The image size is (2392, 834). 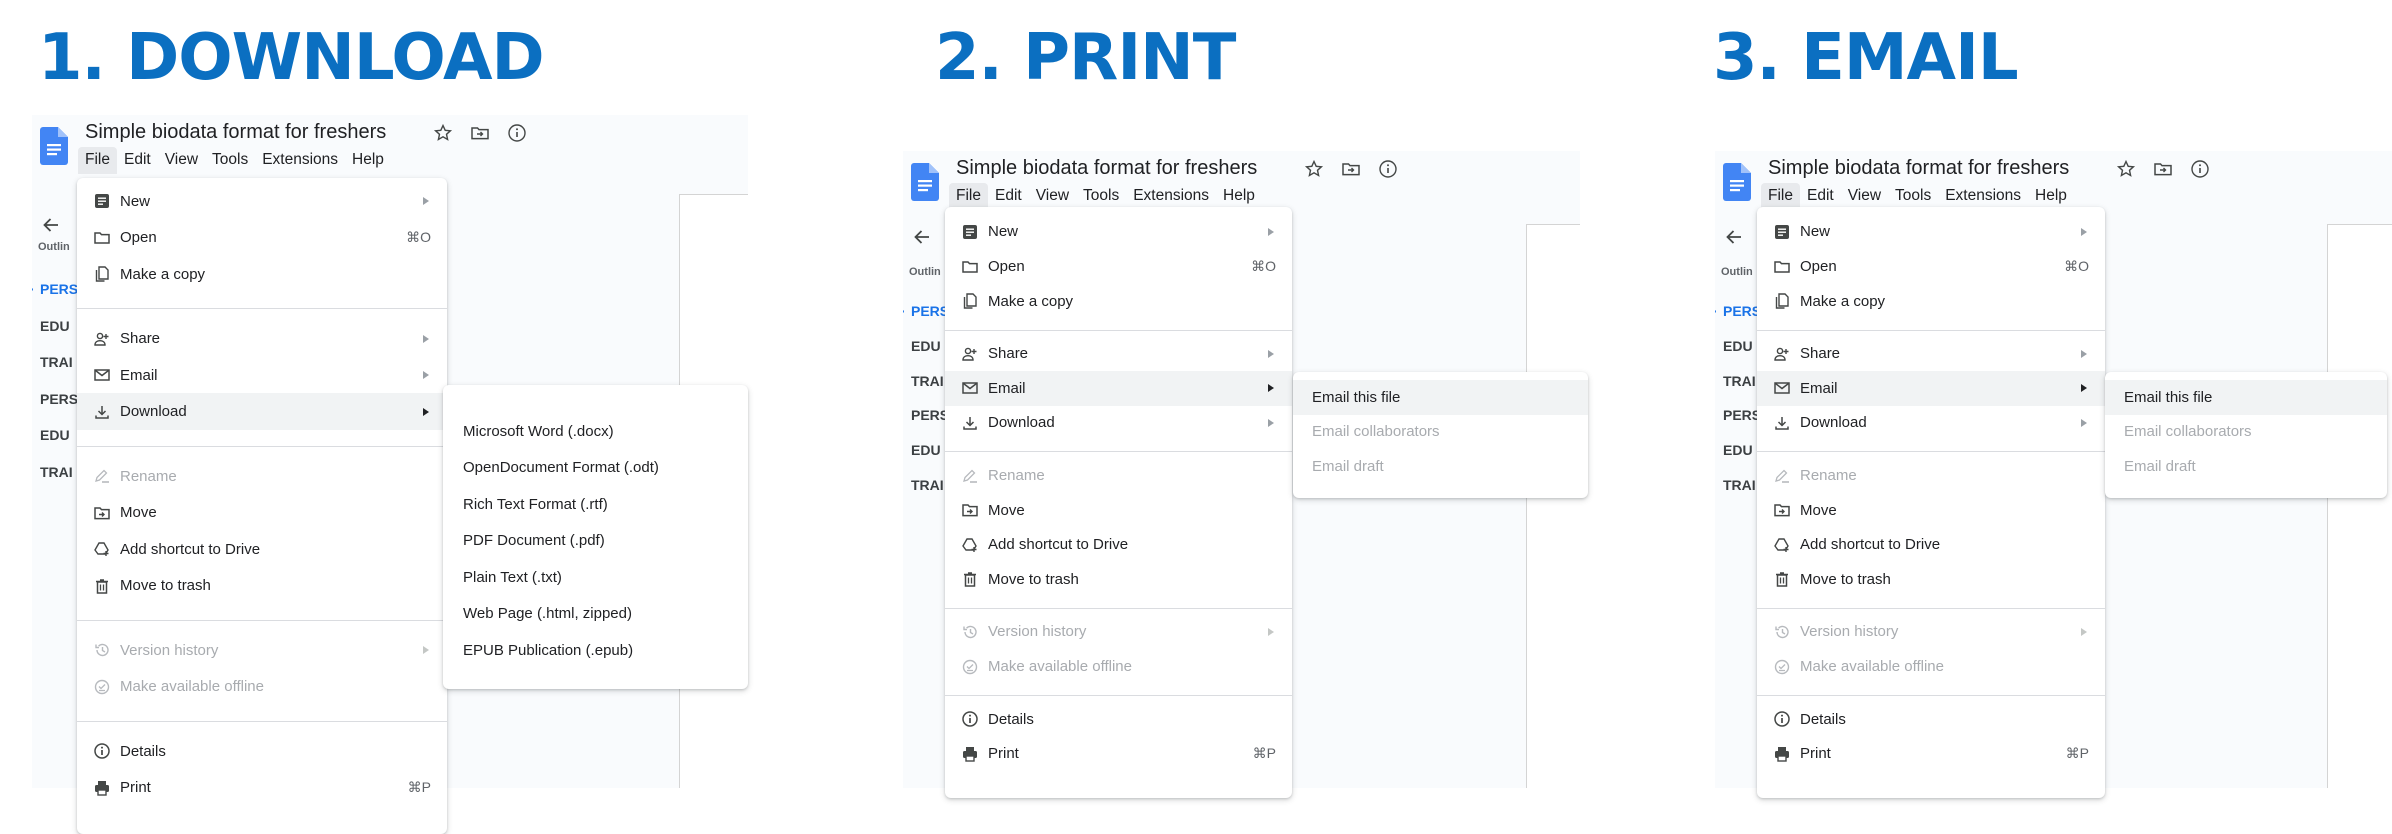 I want to click on submenu-item: OpenDocument Format (.odt), so click(x=595, y=468).